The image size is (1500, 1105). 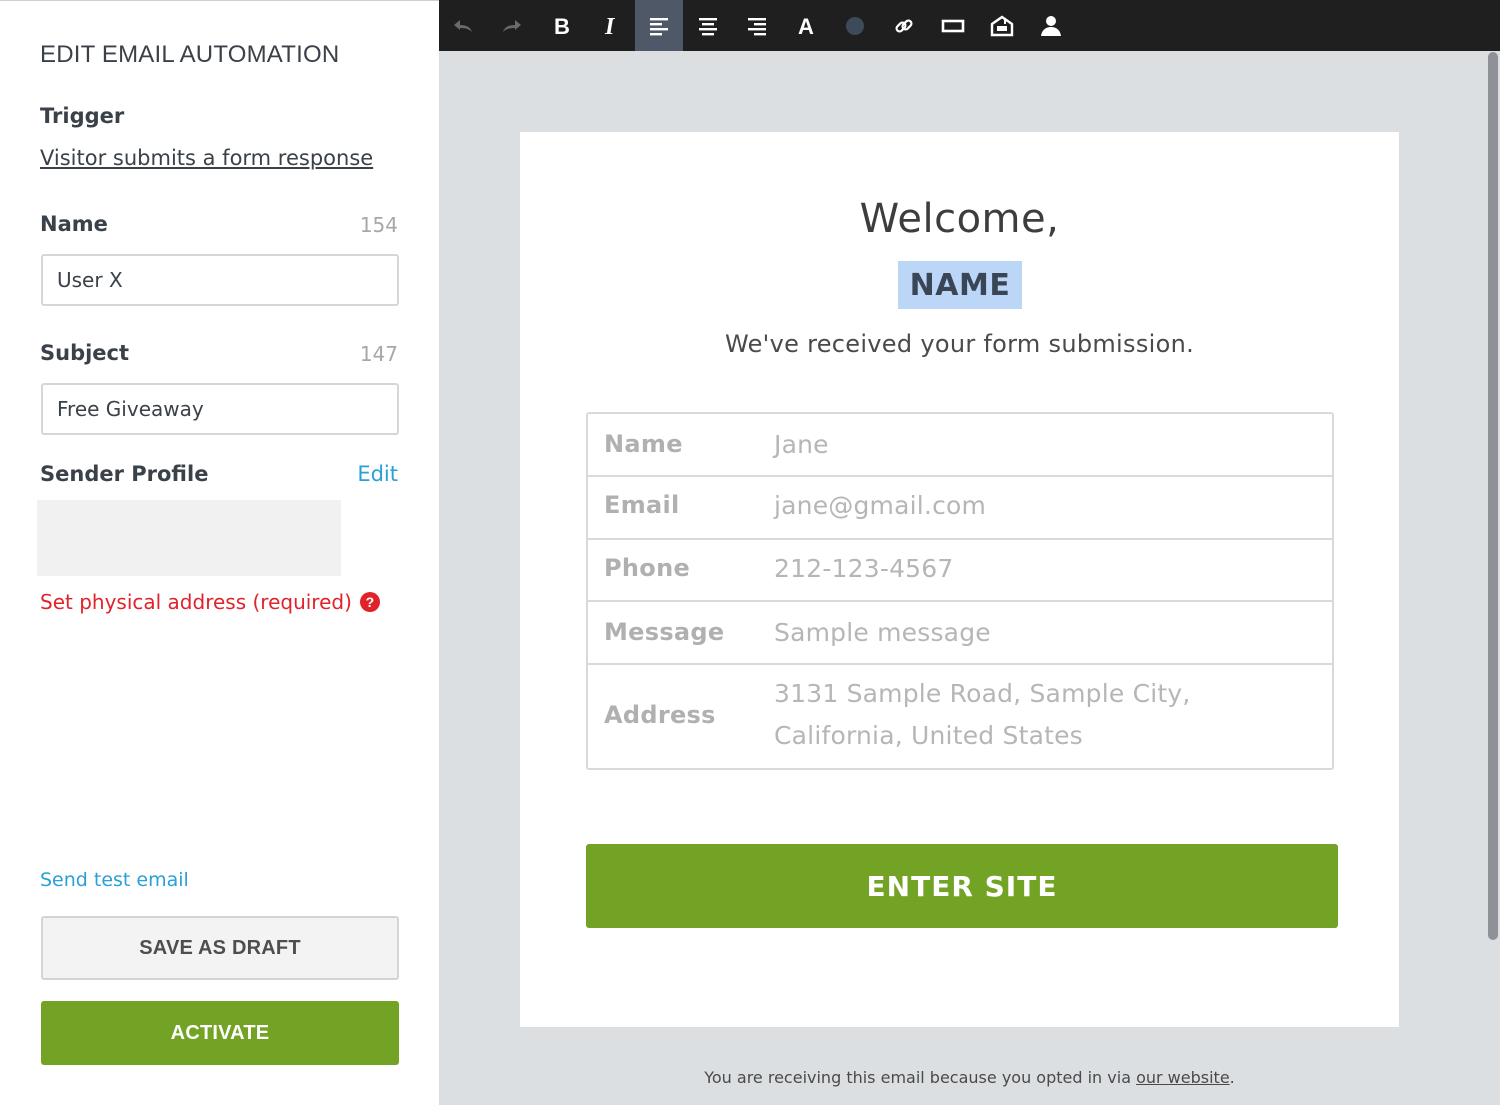 What do you see at coordinates (190, 54) in the screenshot?
I see `sidebar-title: EDIT EMAIL AUTOMATION` at bounding box center [190, 54].